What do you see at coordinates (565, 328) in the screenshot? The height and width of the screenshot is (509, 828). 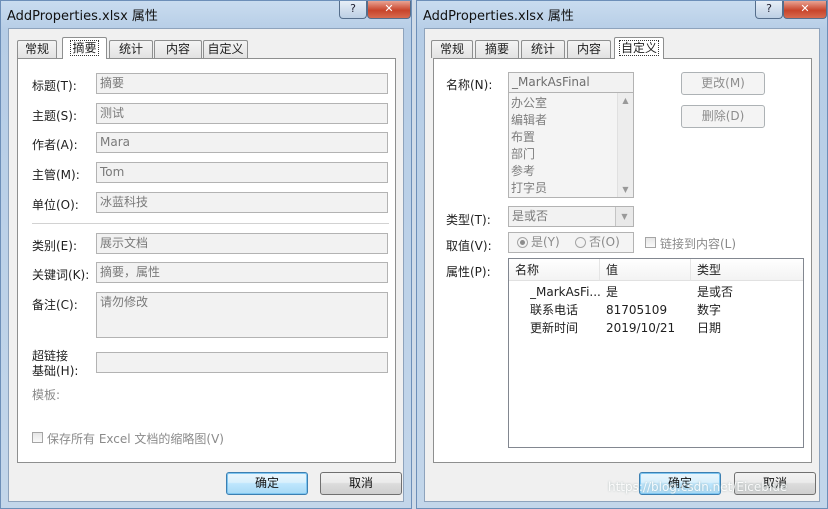 I see `row-name: 更新时间` at bounding box center [565, 328].